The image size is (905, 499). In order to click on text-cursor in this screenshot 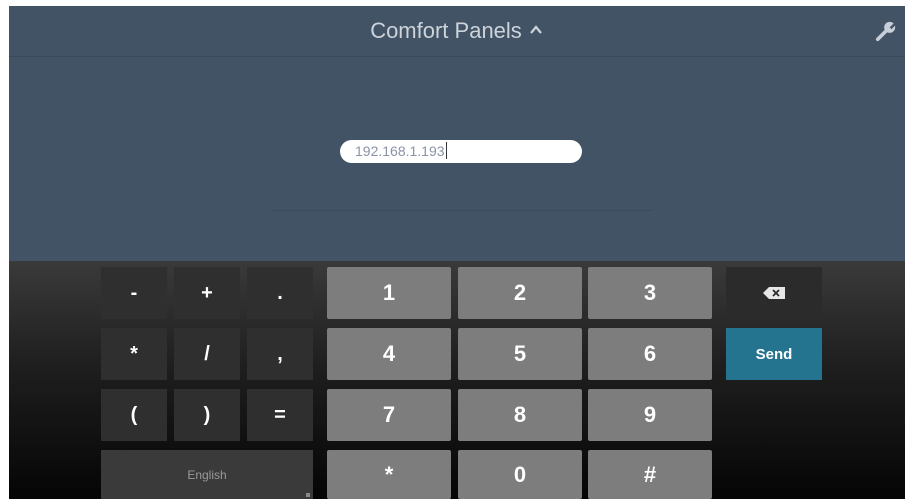, I will do `click(446, 151)`.